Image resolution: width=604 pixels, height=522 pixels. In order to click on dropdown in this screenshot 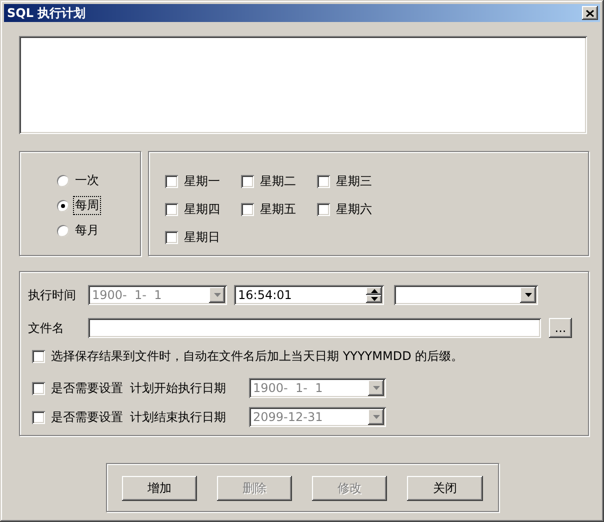, I will do `click(466, 295)`.